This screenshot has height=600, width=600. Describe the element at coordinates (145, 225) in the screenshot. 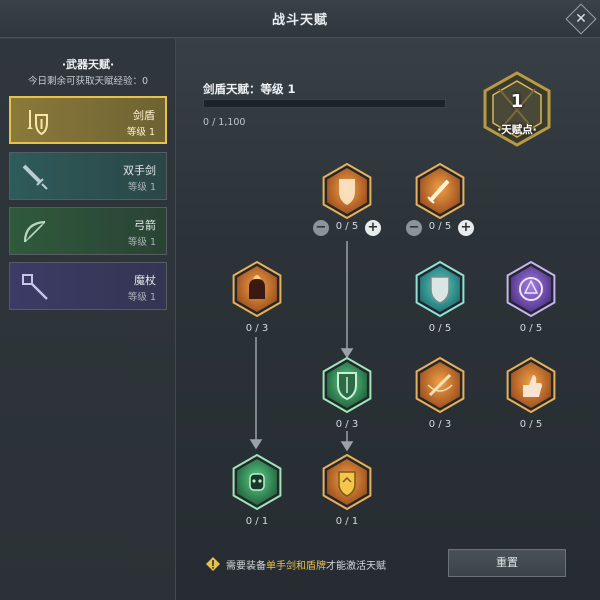

I see `weapon-name: 弓箭` at that location.